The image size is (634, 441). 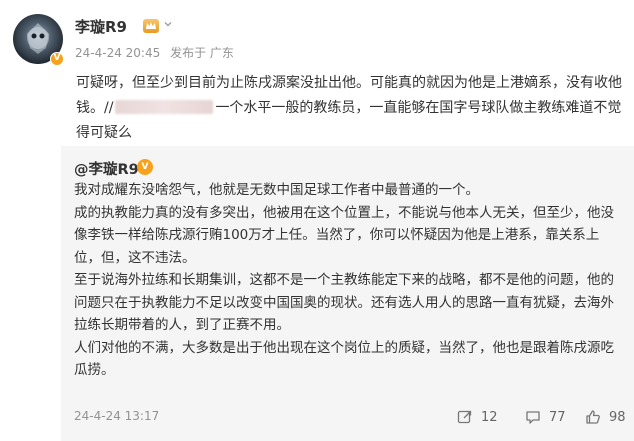 What do you see at coordinates (489, 417) in the screenshot?
I see `share-count: 12` at bounding box center [489, 417].